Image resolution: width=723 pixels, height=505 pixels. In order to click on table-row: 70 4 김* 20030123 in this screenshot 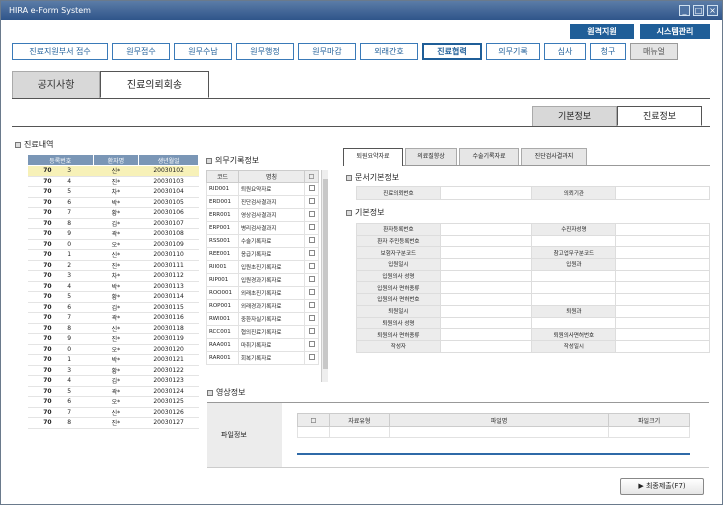, I will do `click(113, 381)`.